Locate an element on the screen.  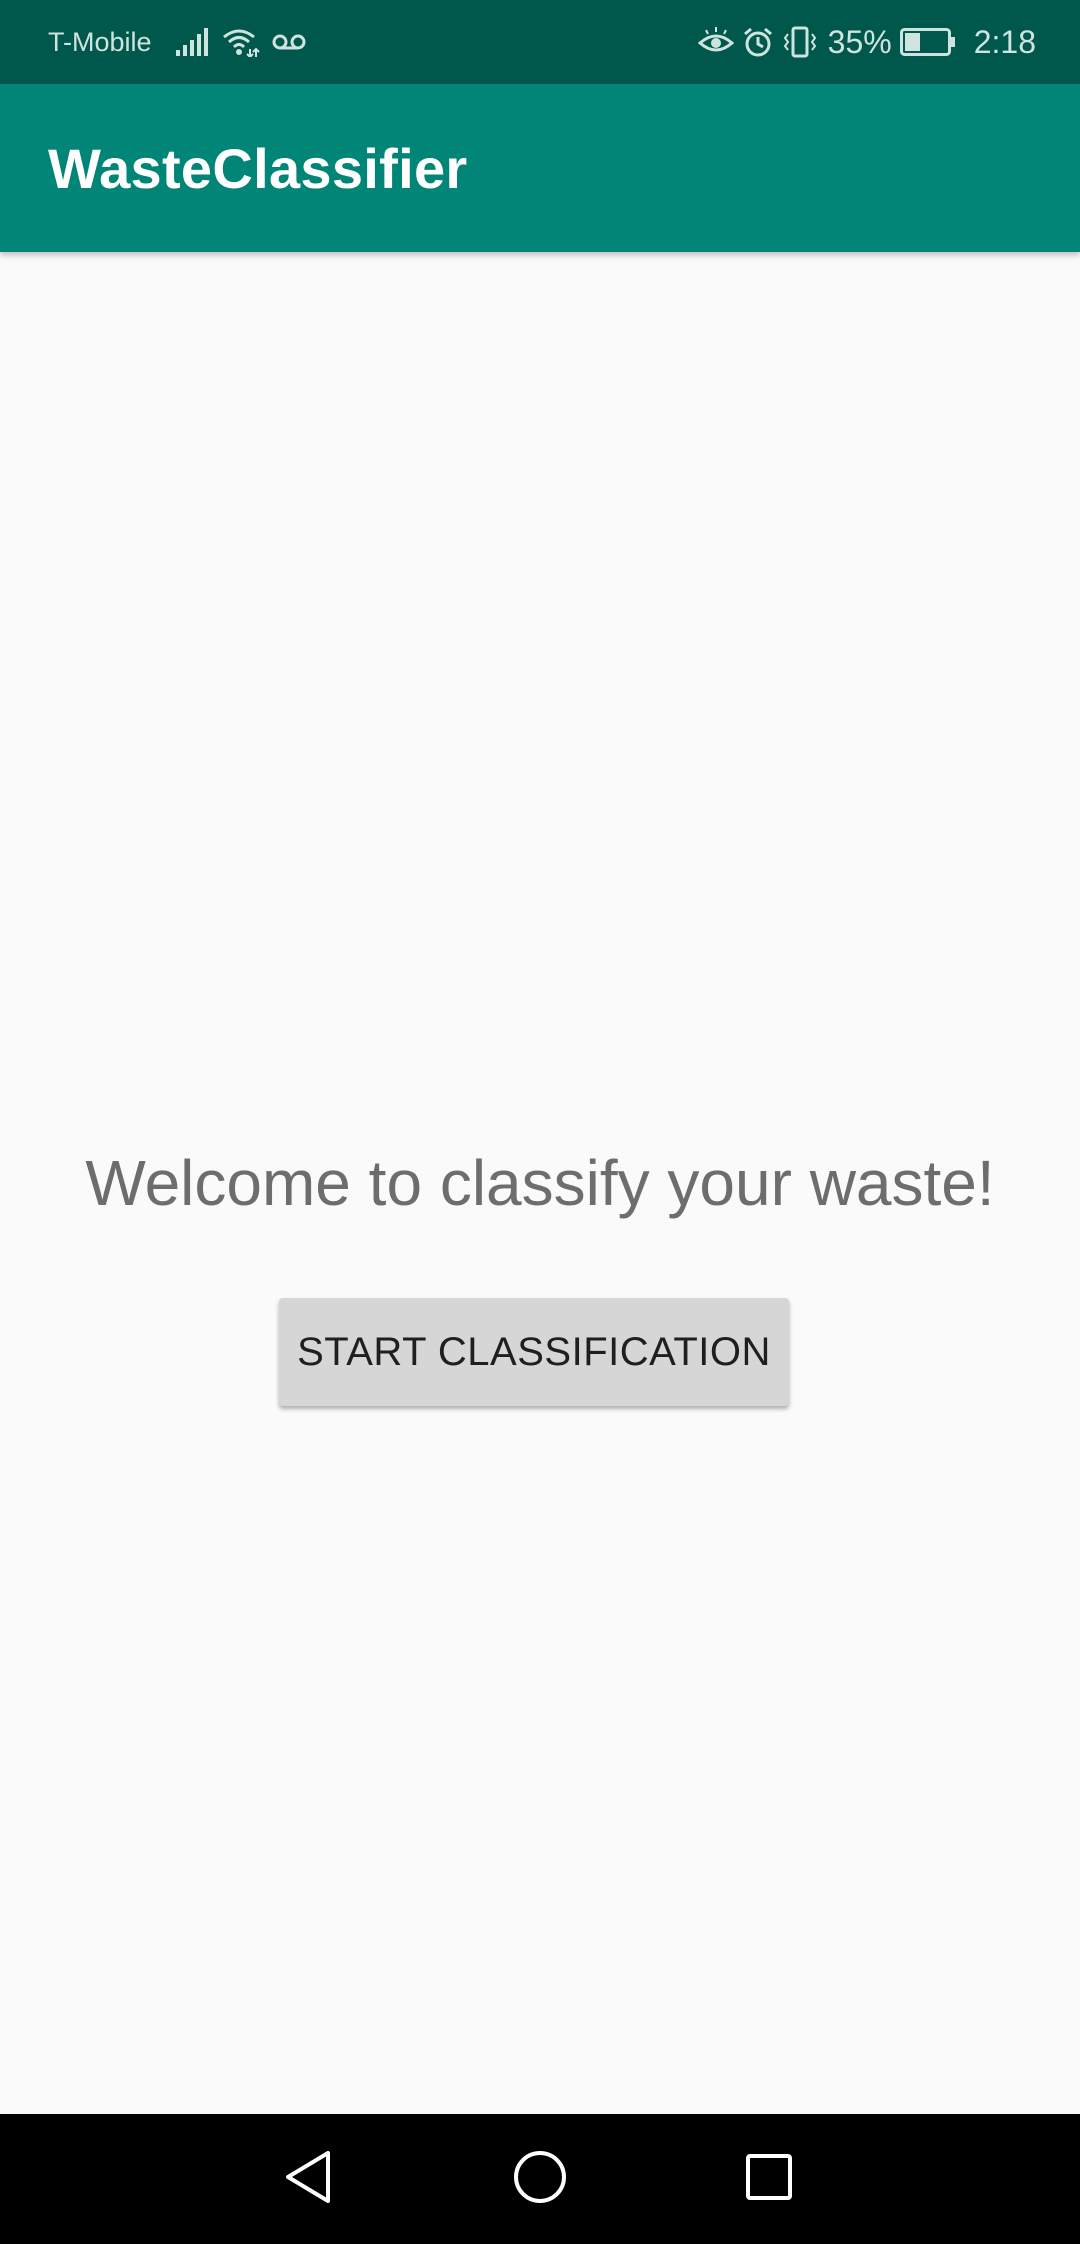
back-button is located at coordinates (309, 2179).